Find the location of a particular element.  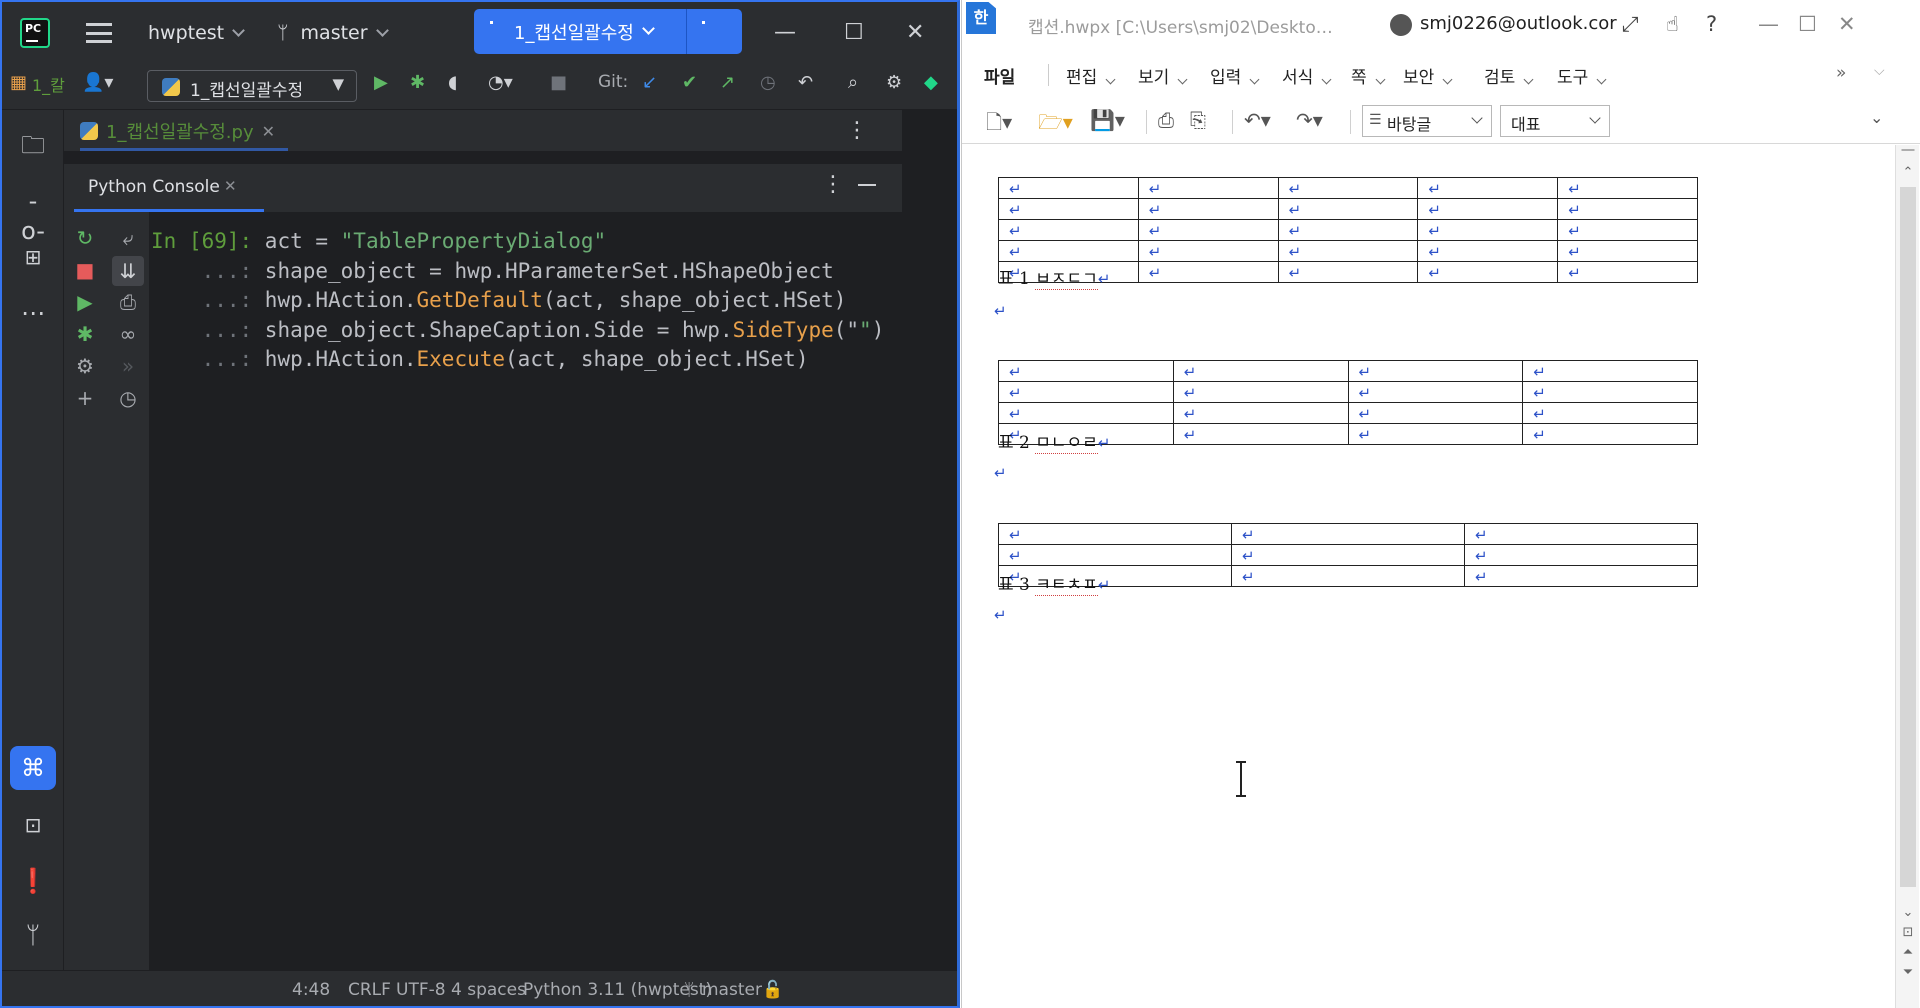

git-push-icon: ↗ is located at coordinates (727, 82).